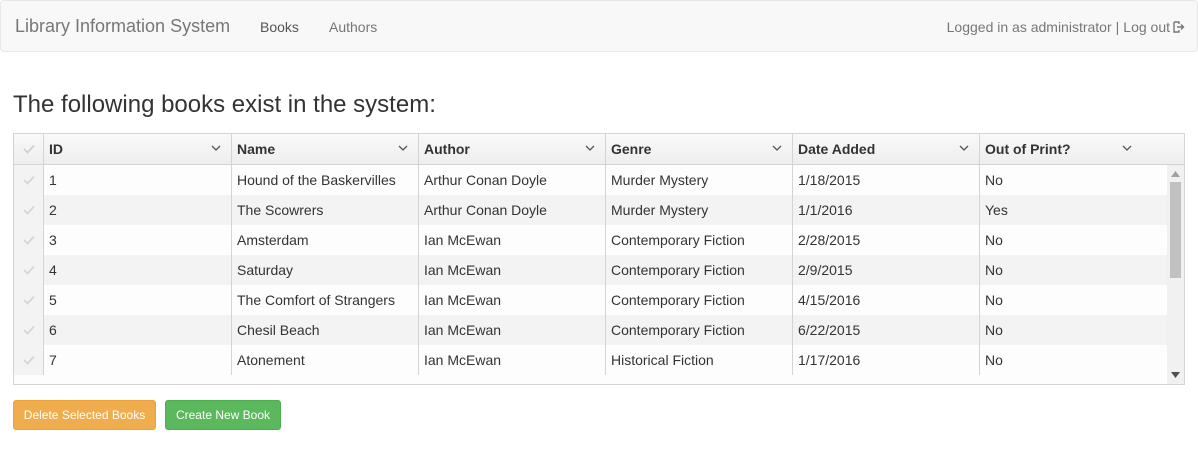 This screenshot has height=454, width=1198. Describe the element at coordinates (325, 360) in the screenshot. I see `cell-name: Atonement` at that location.